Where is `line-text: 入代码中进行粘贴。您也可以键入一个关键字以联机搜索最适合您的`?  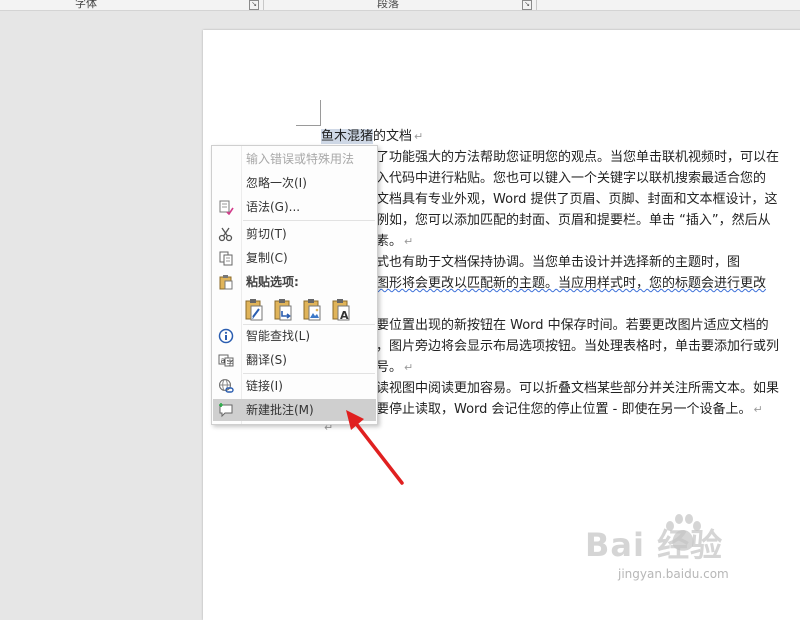
line-text: 入代码中进行粘贴。您也可以键入一个关键字以联机搜索最适合您的 is located at coordinates (571, 178).